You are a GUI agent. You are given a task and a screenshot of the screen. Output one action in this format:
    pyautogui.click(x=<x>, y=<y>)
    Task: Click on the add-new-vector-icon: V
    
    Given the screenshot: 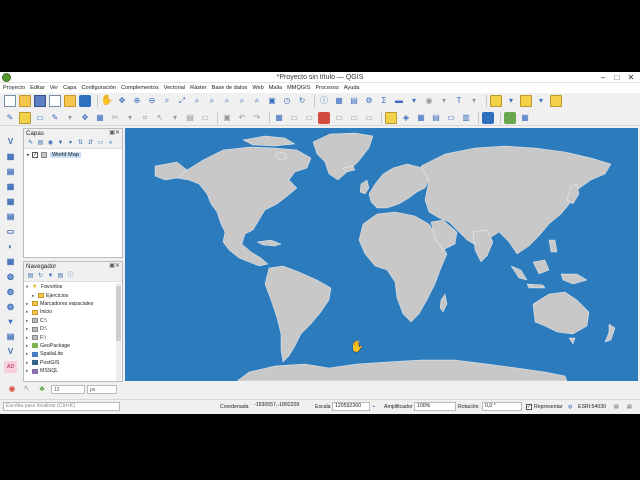 What is the action you would take?
    pyautogui.click(x=10, y=352)
    